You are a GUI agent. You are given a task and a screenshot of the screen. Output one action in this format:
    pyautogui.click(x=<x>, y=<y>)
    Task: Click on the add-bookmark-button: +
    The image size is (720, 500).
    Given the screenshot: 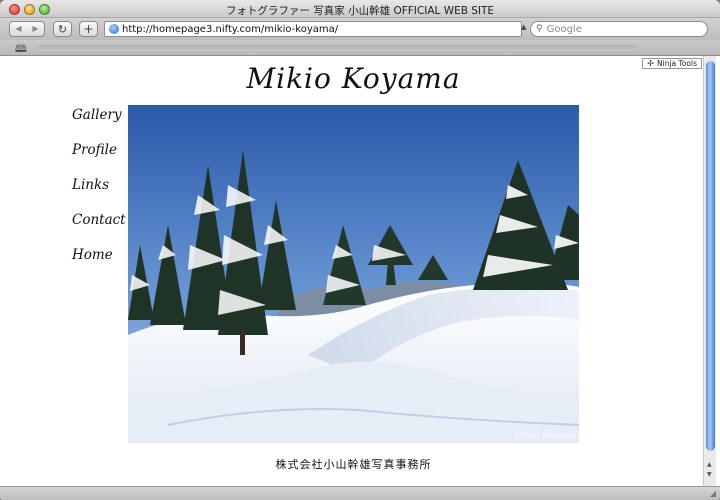 What is the action you would take?
    pyautogui.click(x=88, y=29)
    